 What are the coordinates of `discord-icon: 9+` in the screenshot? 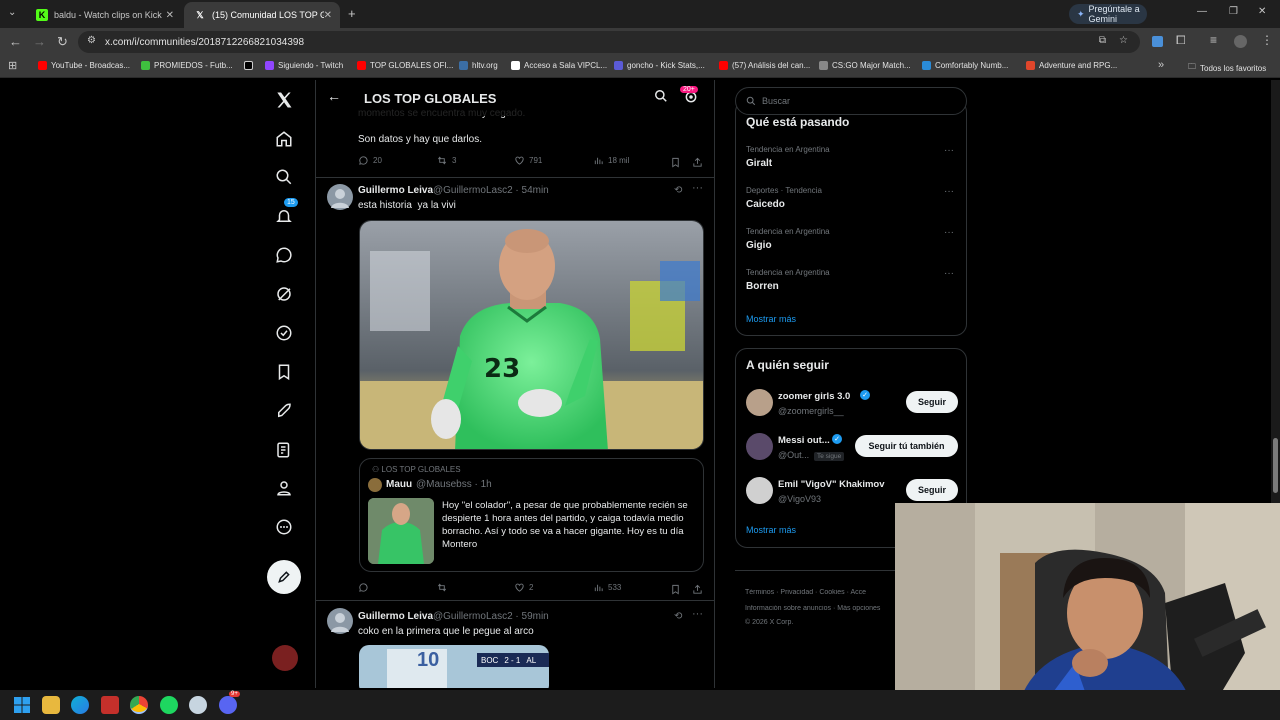 It's located at (229, 702).